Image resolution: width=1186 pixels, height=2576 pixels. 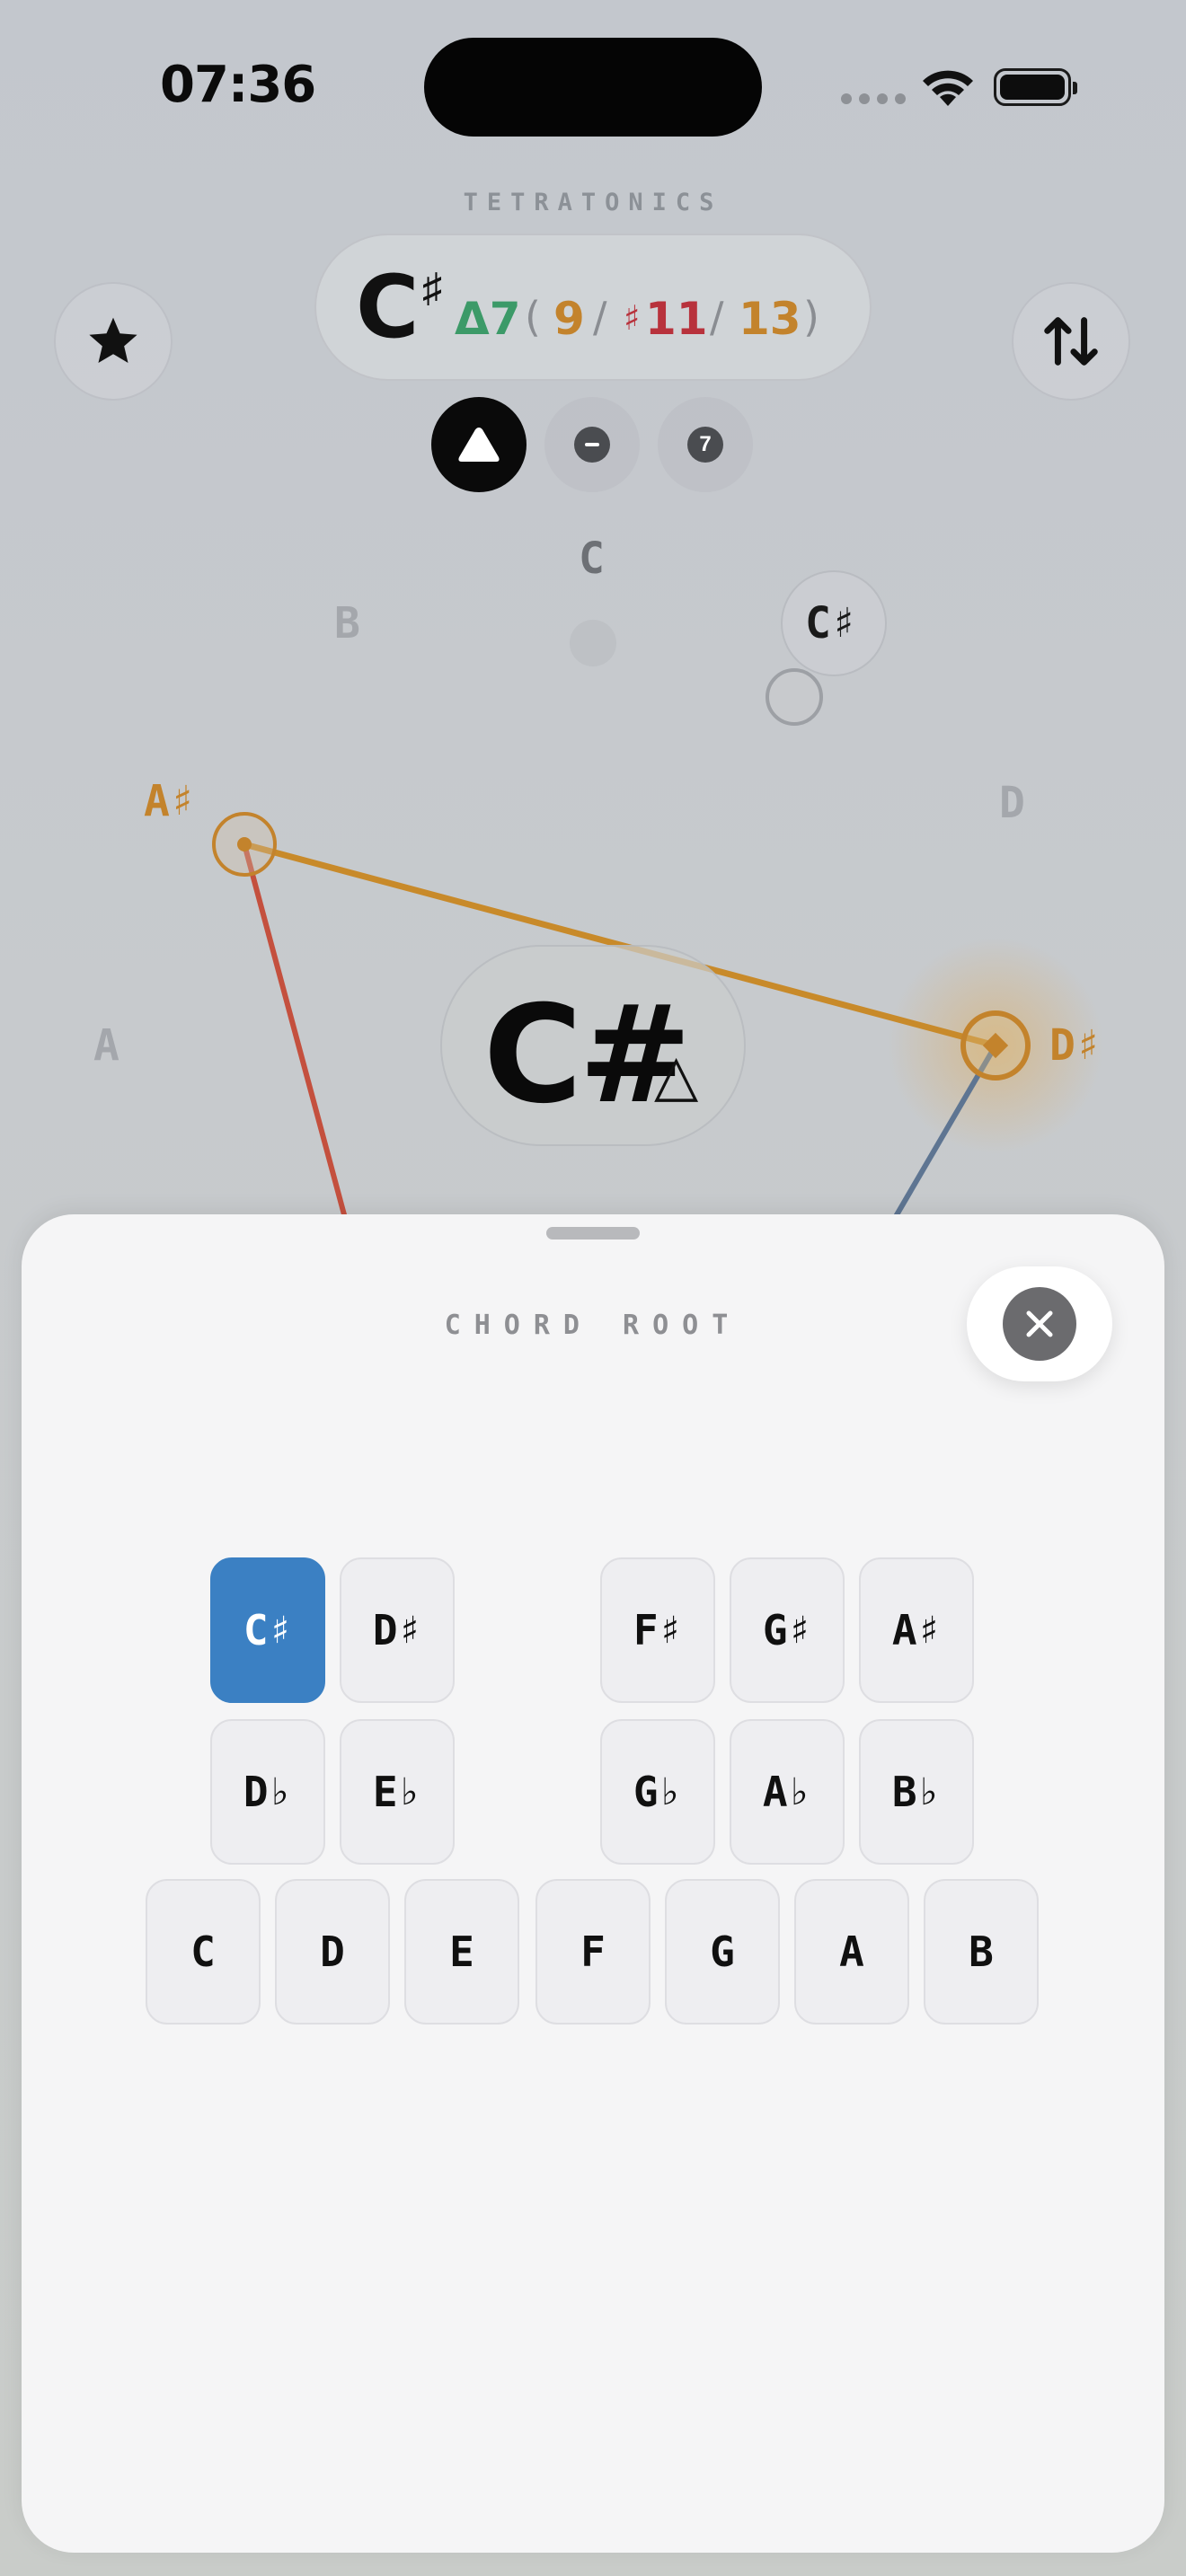 What do you see at coordinates (397, 1630) in the screenshot?
I see `root-key-dsharp: D ♯` at bounding box center [397, 1630].